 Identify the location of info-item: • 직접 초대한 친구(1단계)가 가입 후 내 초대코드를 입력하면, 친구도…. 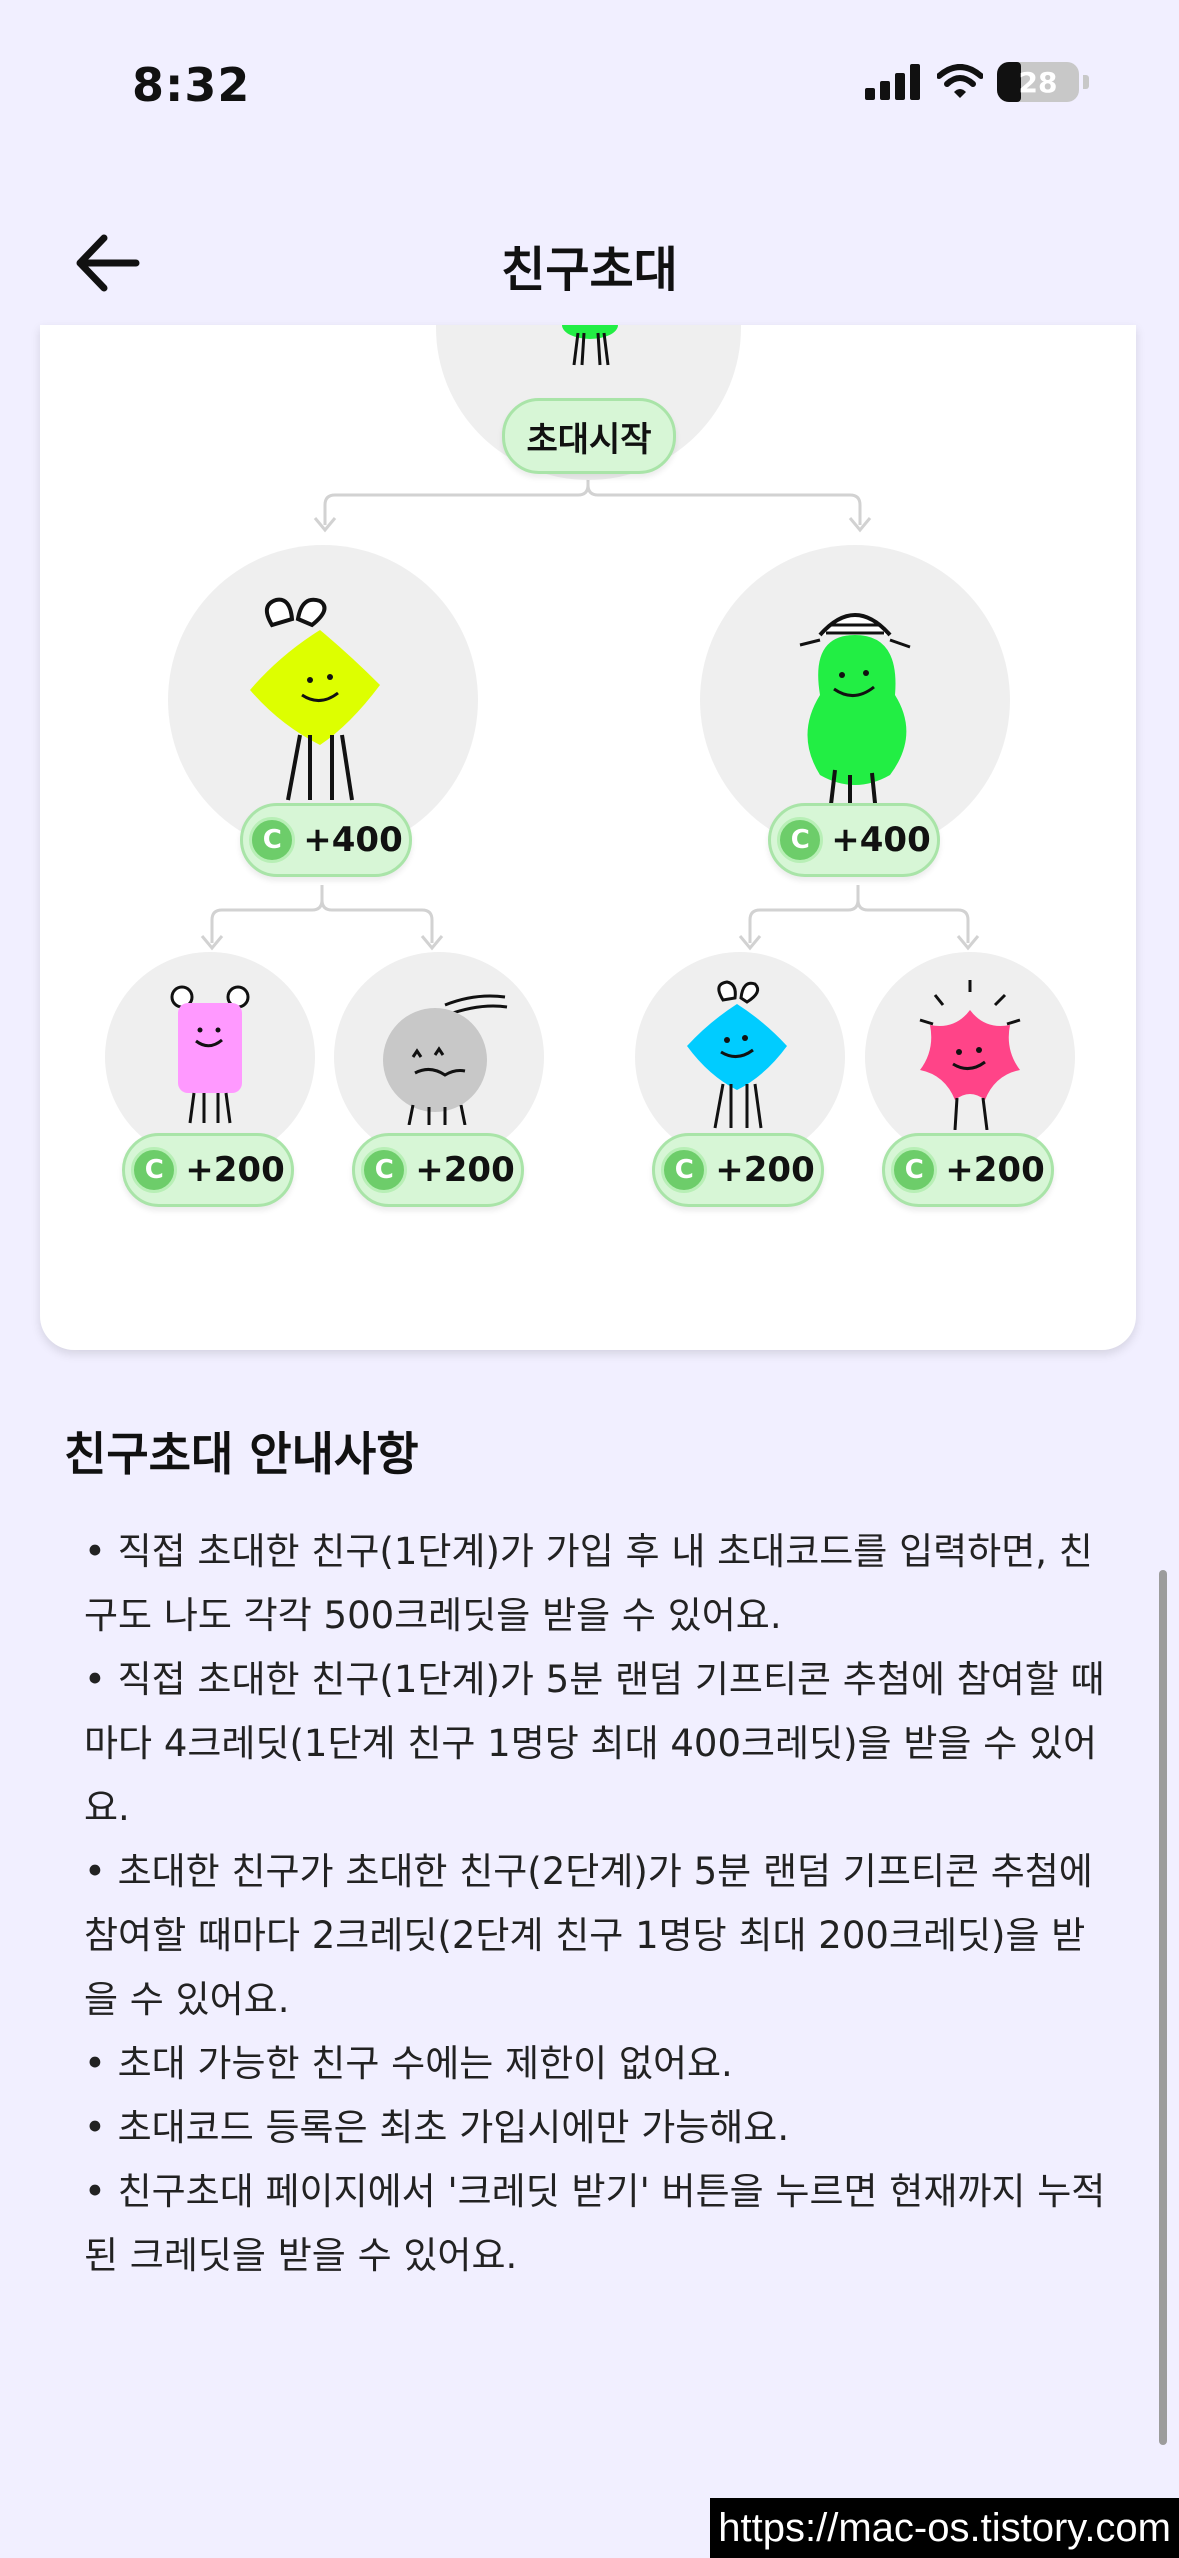
(588, 1583).